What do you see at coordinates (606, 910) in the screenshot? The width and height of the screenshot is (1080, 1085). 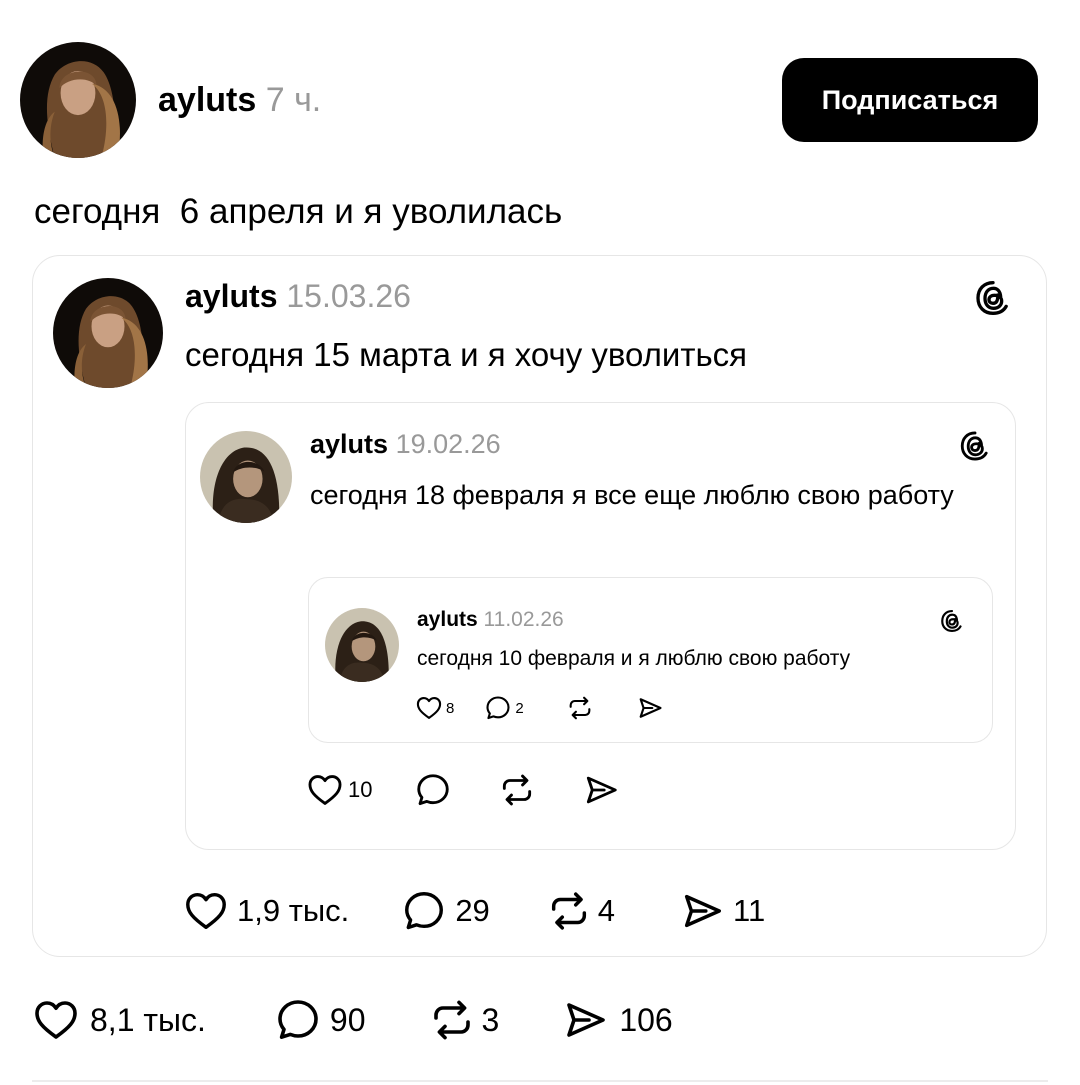 I see `repost-count: 4` at bounding box center [606, 910].